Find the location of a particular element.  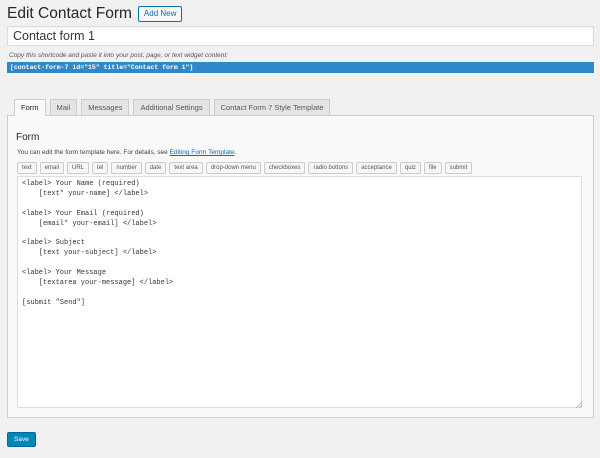

tag-button-text-area: text area is located at coordinates (186, 168).